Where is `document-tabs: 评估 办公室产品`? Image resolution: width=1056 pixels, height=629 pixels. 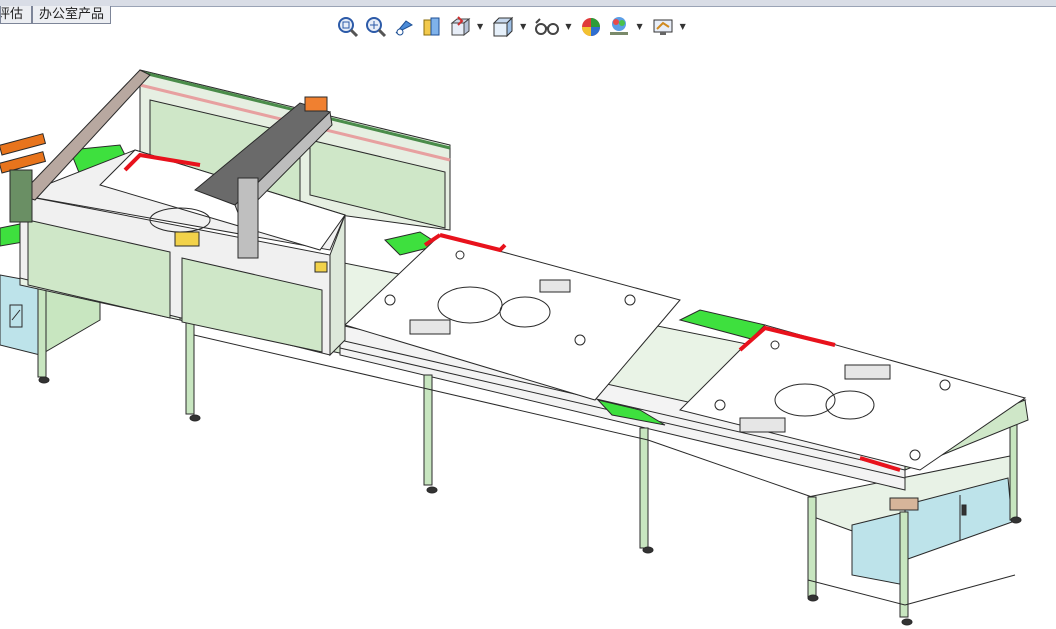
document-tabs: 评估 办公室产品 is located at coordinates (56, 16).